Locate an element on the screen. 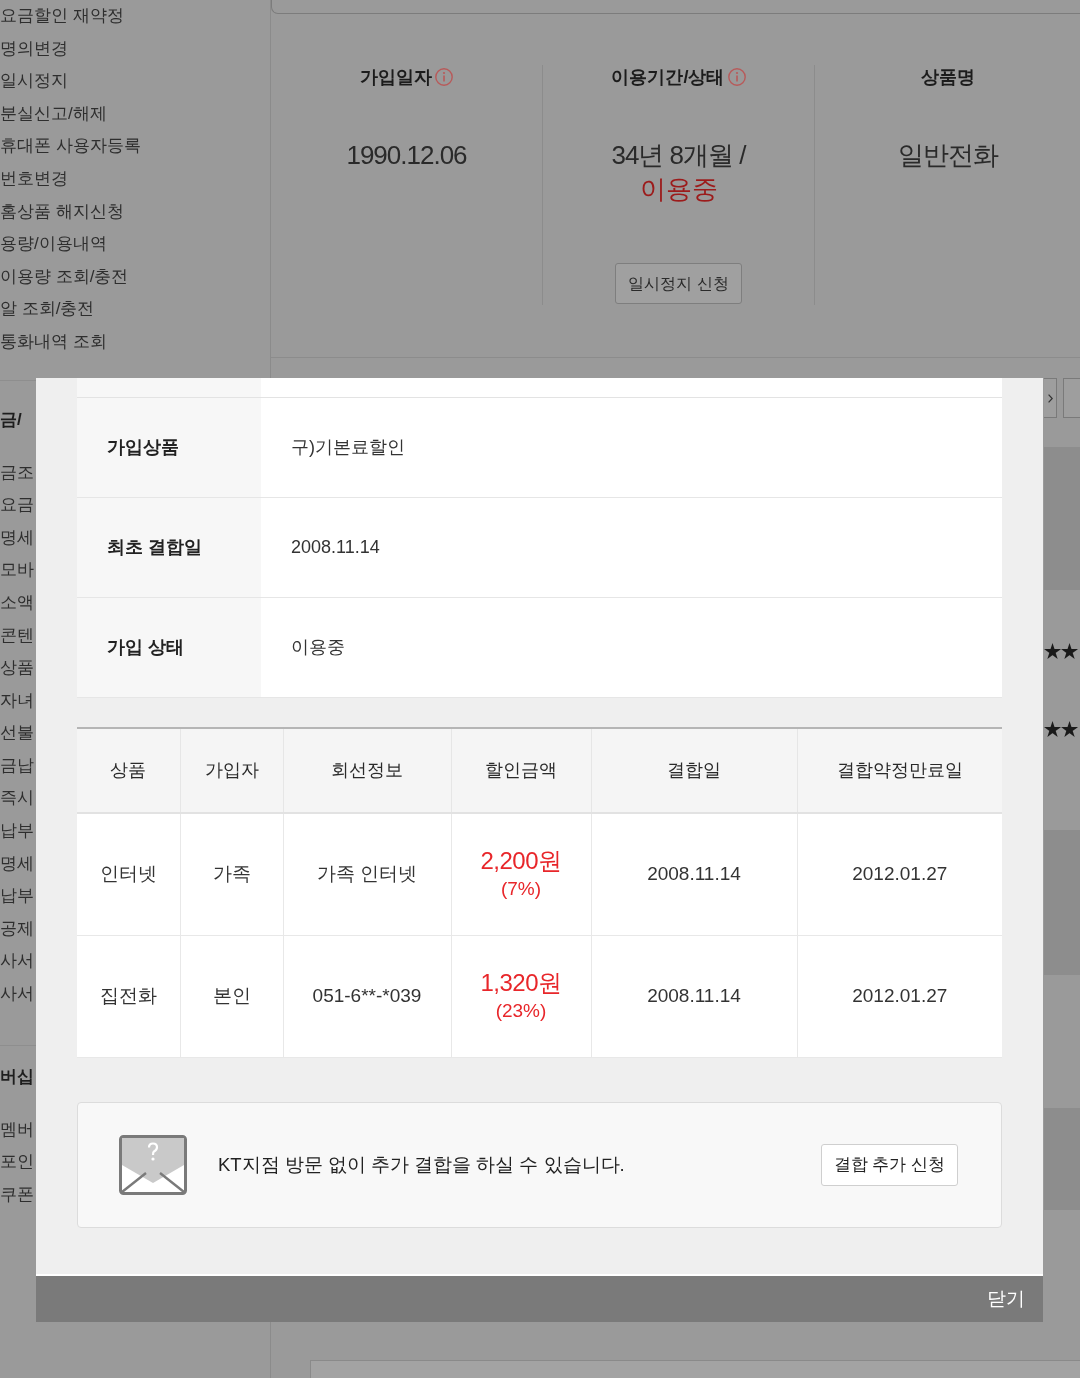  discount-rate: (23%) is located at coordinates (521, 1011).